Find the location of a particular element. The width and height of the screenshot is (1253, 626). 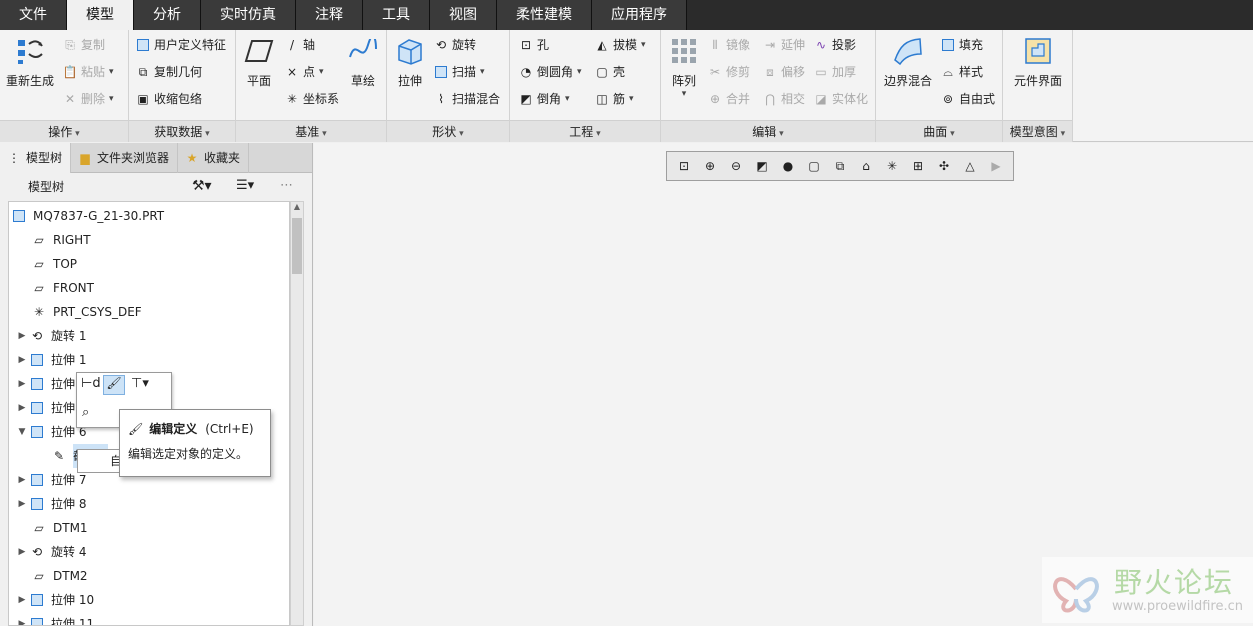

sweep-button: 扫描 ▾ is located at coordinates (459, 72).